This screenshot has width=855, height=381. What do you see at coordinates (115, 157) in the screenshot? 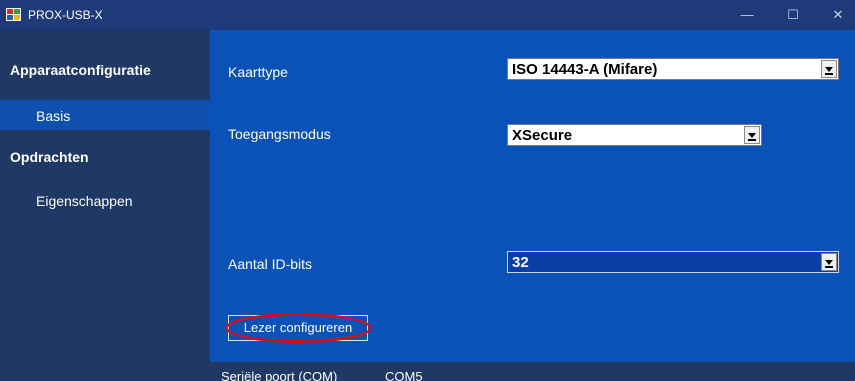
I see `sidebar-item-opdrachten: Opdrachten` at bounding box center [115, 157].